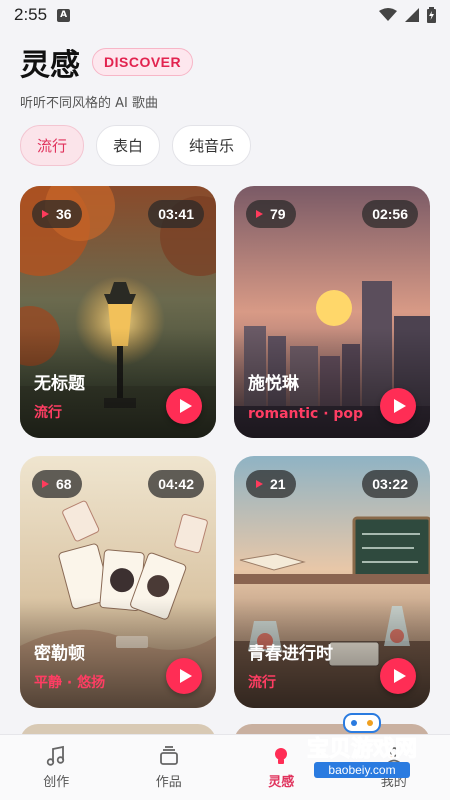 This screenshot has height=800, width=450. What do you see at coordinates (412, 15) in the screenshot?
I see `signal-icon` at bounding box center [412, 15].